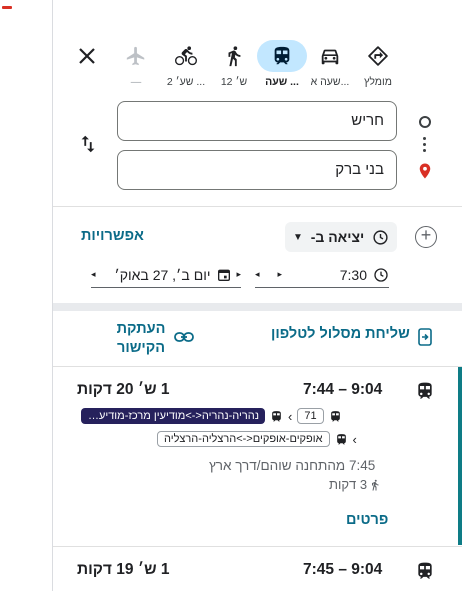  Describe the element at coordinates (257, 170) in the screenshot. I see `destination-input: בני ברק` at that location.